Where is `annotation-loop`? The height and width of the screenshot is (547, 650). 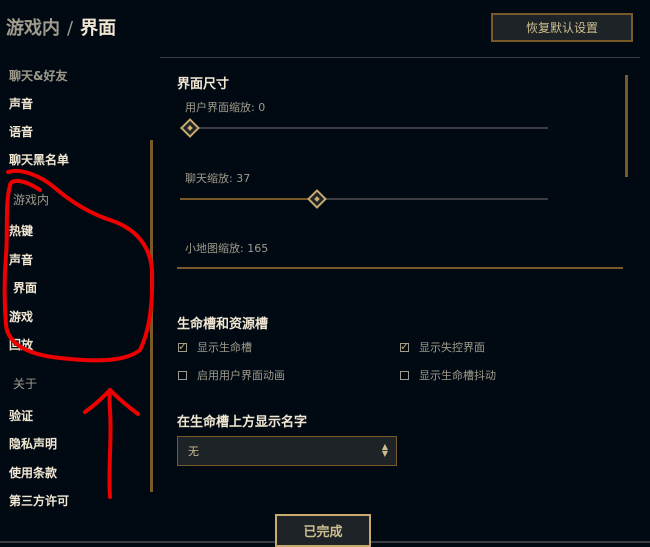
annotation-loop is located at coordinates (78, 265).